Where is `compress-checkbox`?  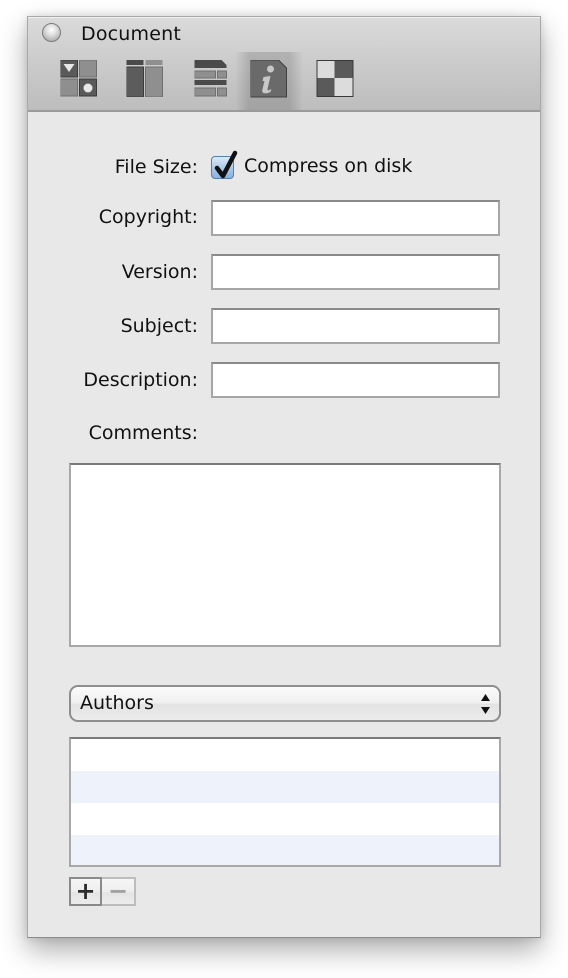
compress-checkbox is located at coordinates (224, 164).